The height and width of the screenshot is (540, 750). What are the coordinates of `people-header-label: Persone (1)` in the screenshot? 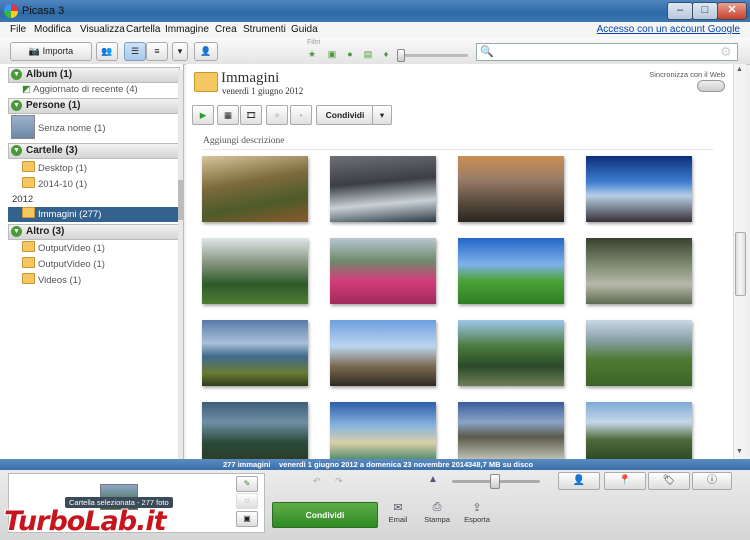 It's located at (53, 105).